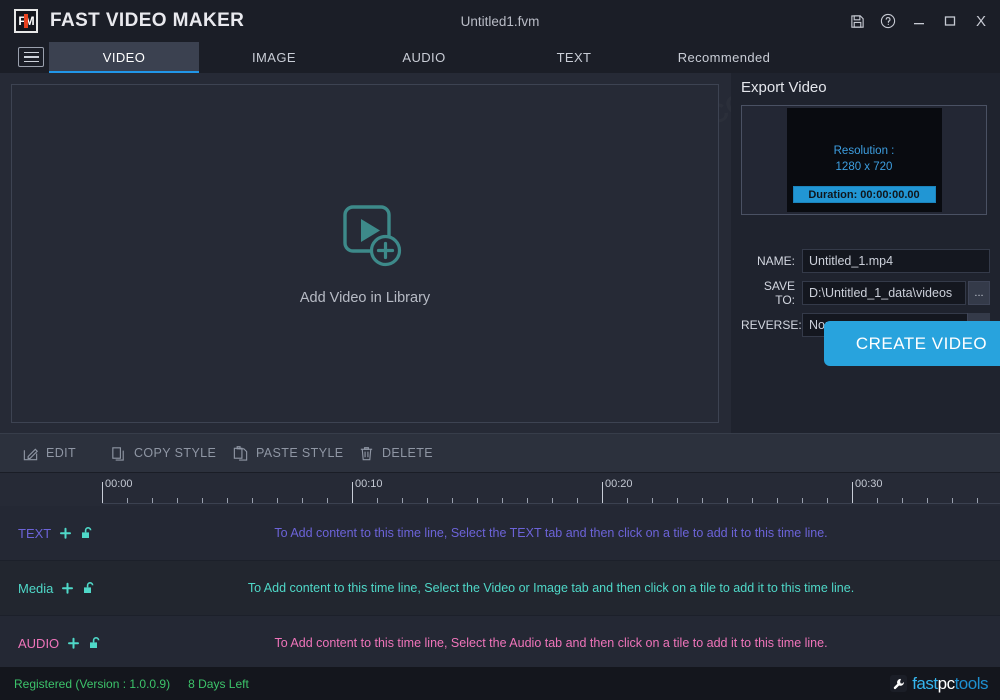  I want to click on track-name-label: TEXT, so click(35, 533).